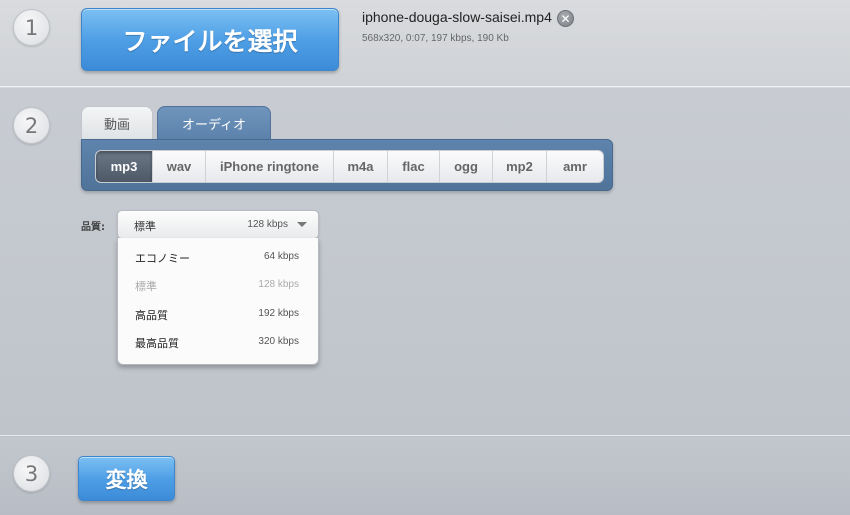 This screenshot has width=850, height=515. Describe the element at coordinates (457, 17) in the screenshot. I see `file-name: iphone-douga-slow-saisei.mp4` at that location.